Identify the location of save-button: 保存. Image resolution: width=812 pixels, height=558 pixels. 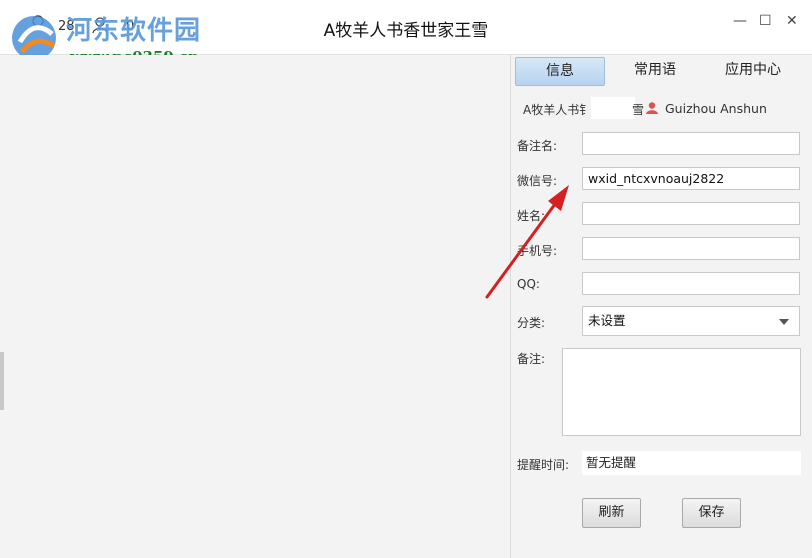
(711, 513).